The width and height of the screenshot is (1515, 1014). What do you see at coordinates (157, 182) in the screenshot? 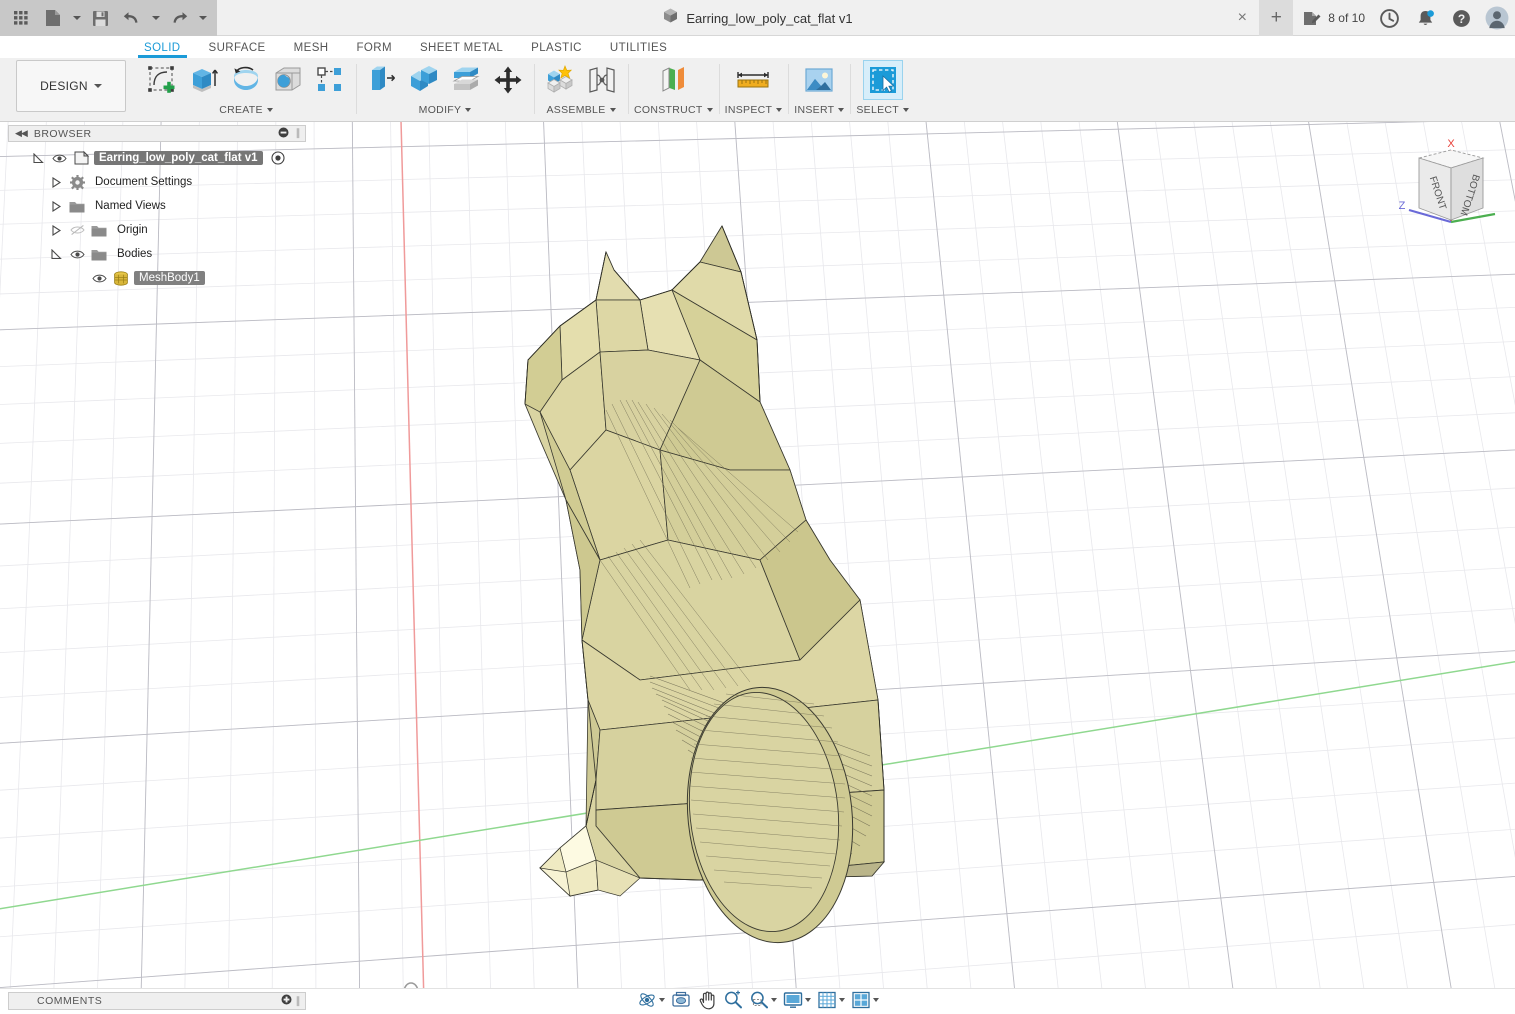
I see `tree-item-document-settings: Document Settings` at bounding box center [157, 182].